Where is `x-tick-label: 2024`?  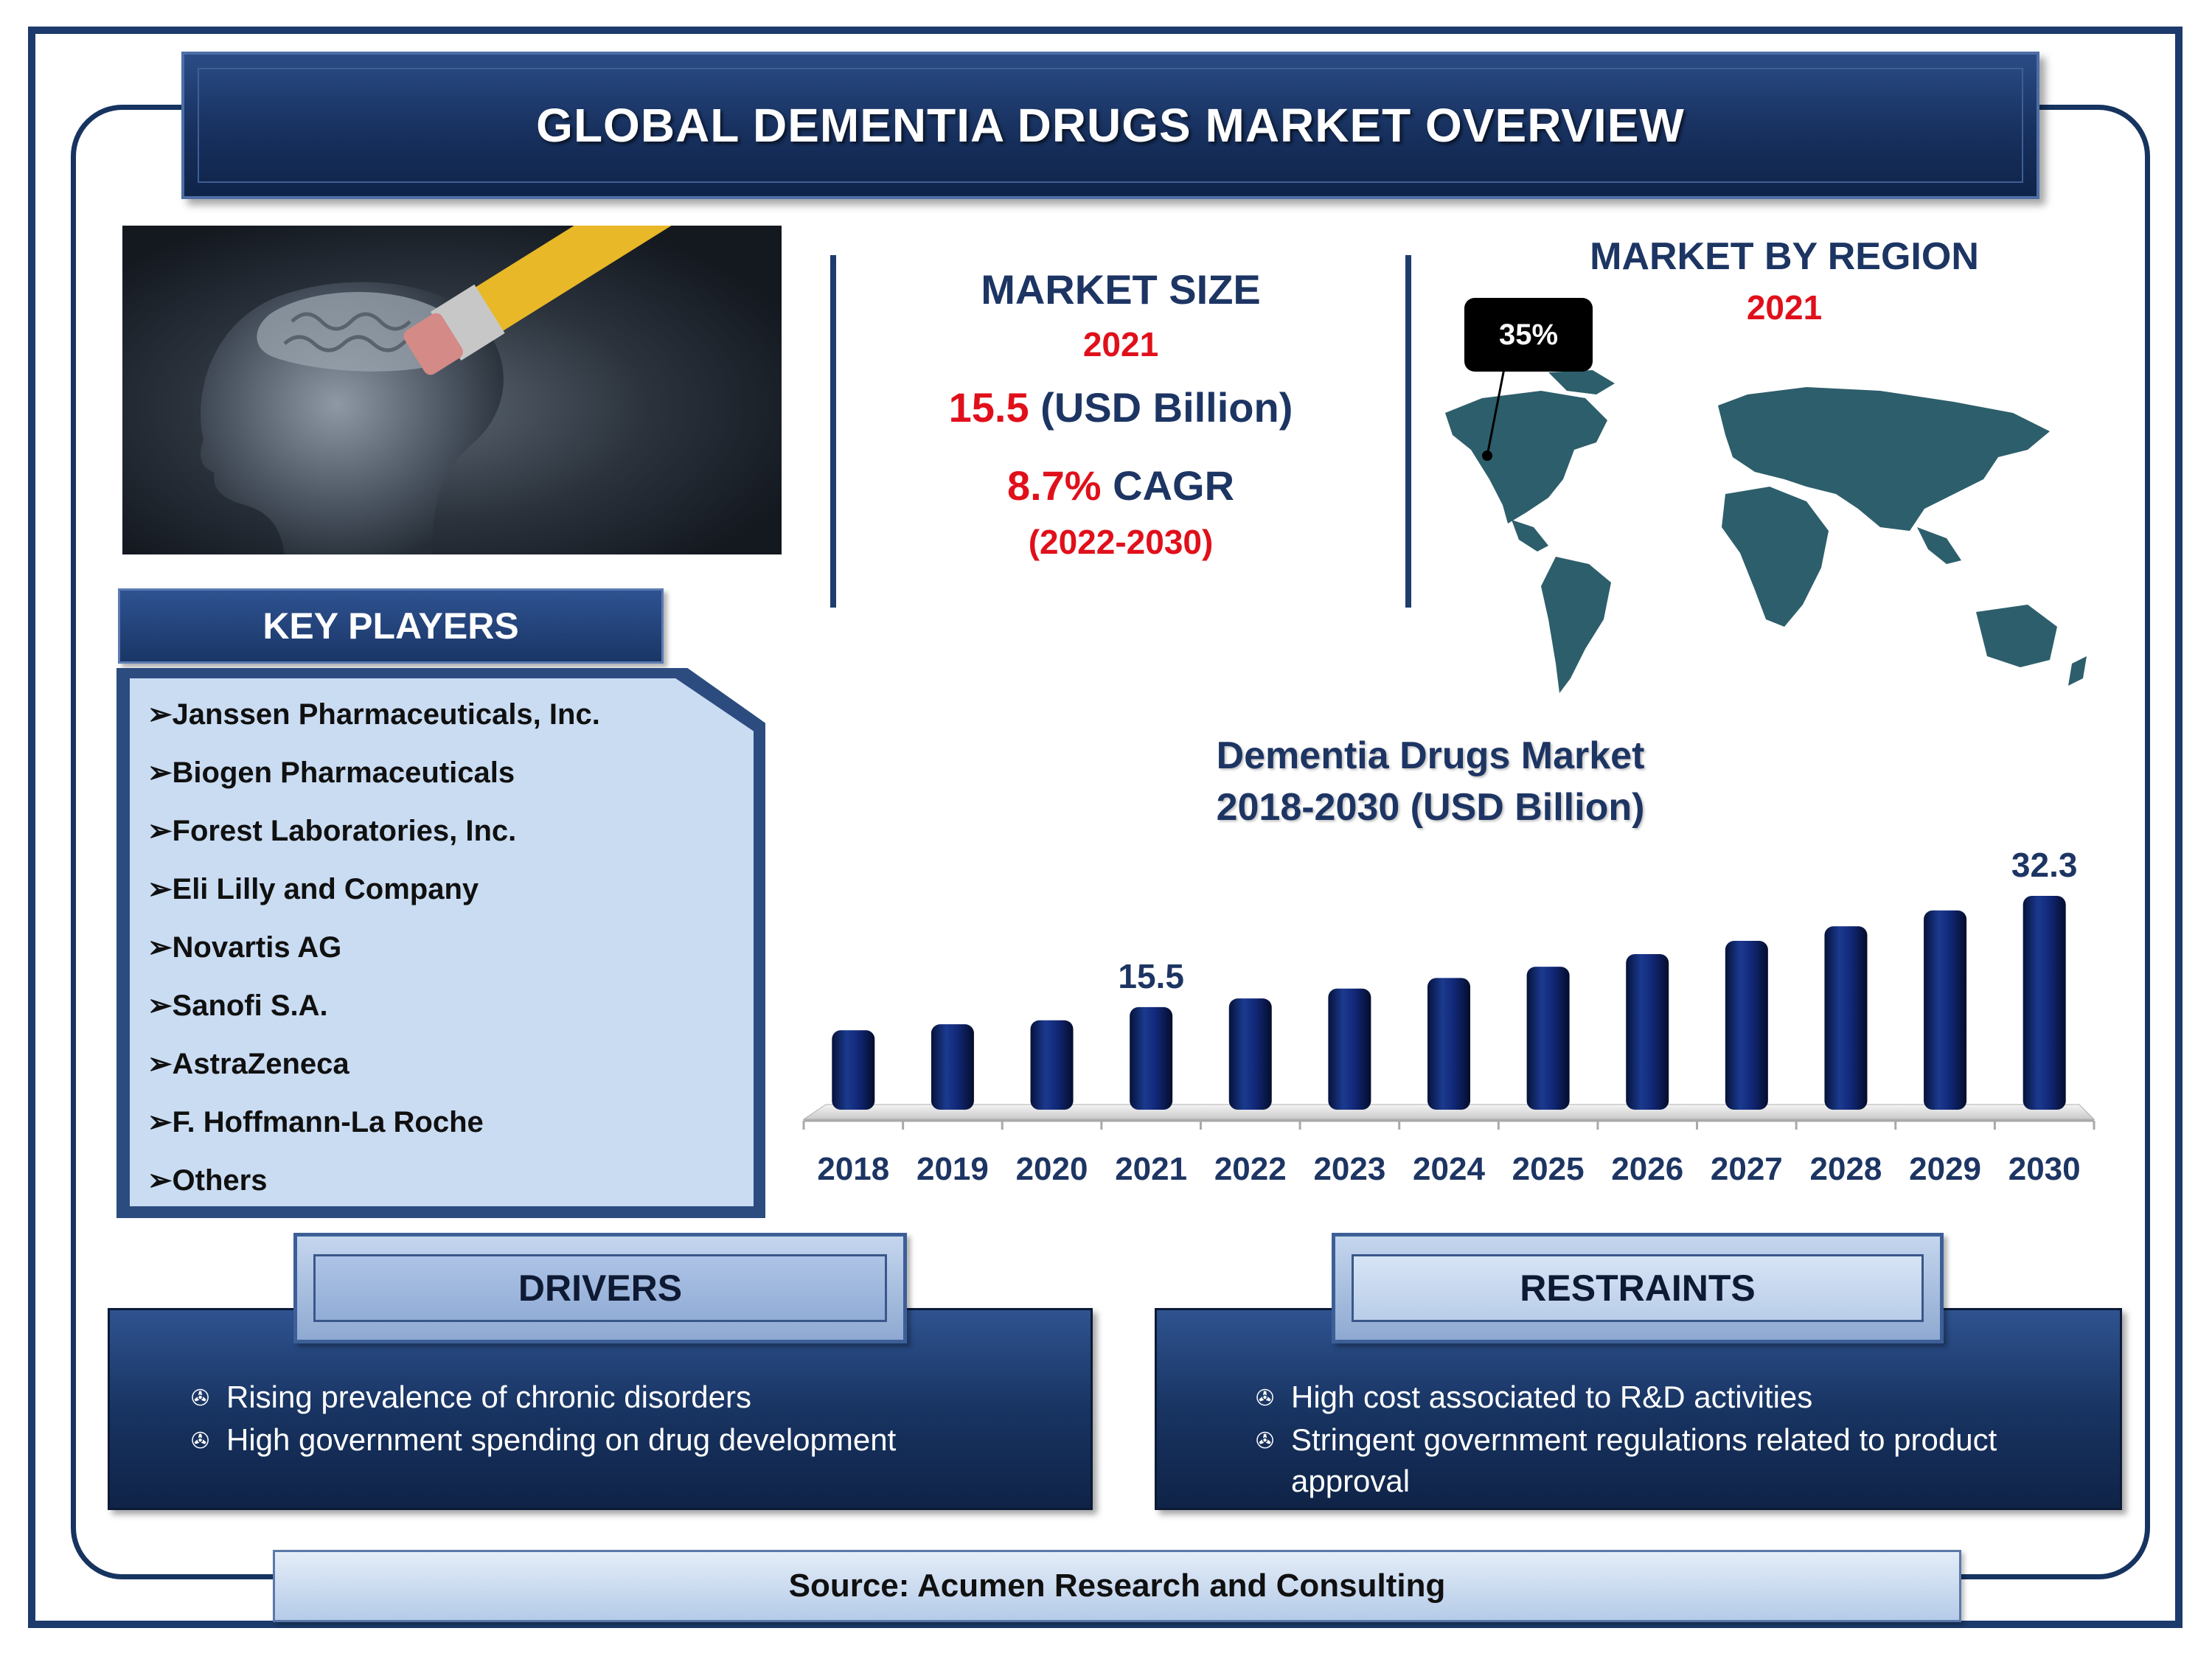 x-tick-label: 2024 is located at coordinates (1449, 1169).